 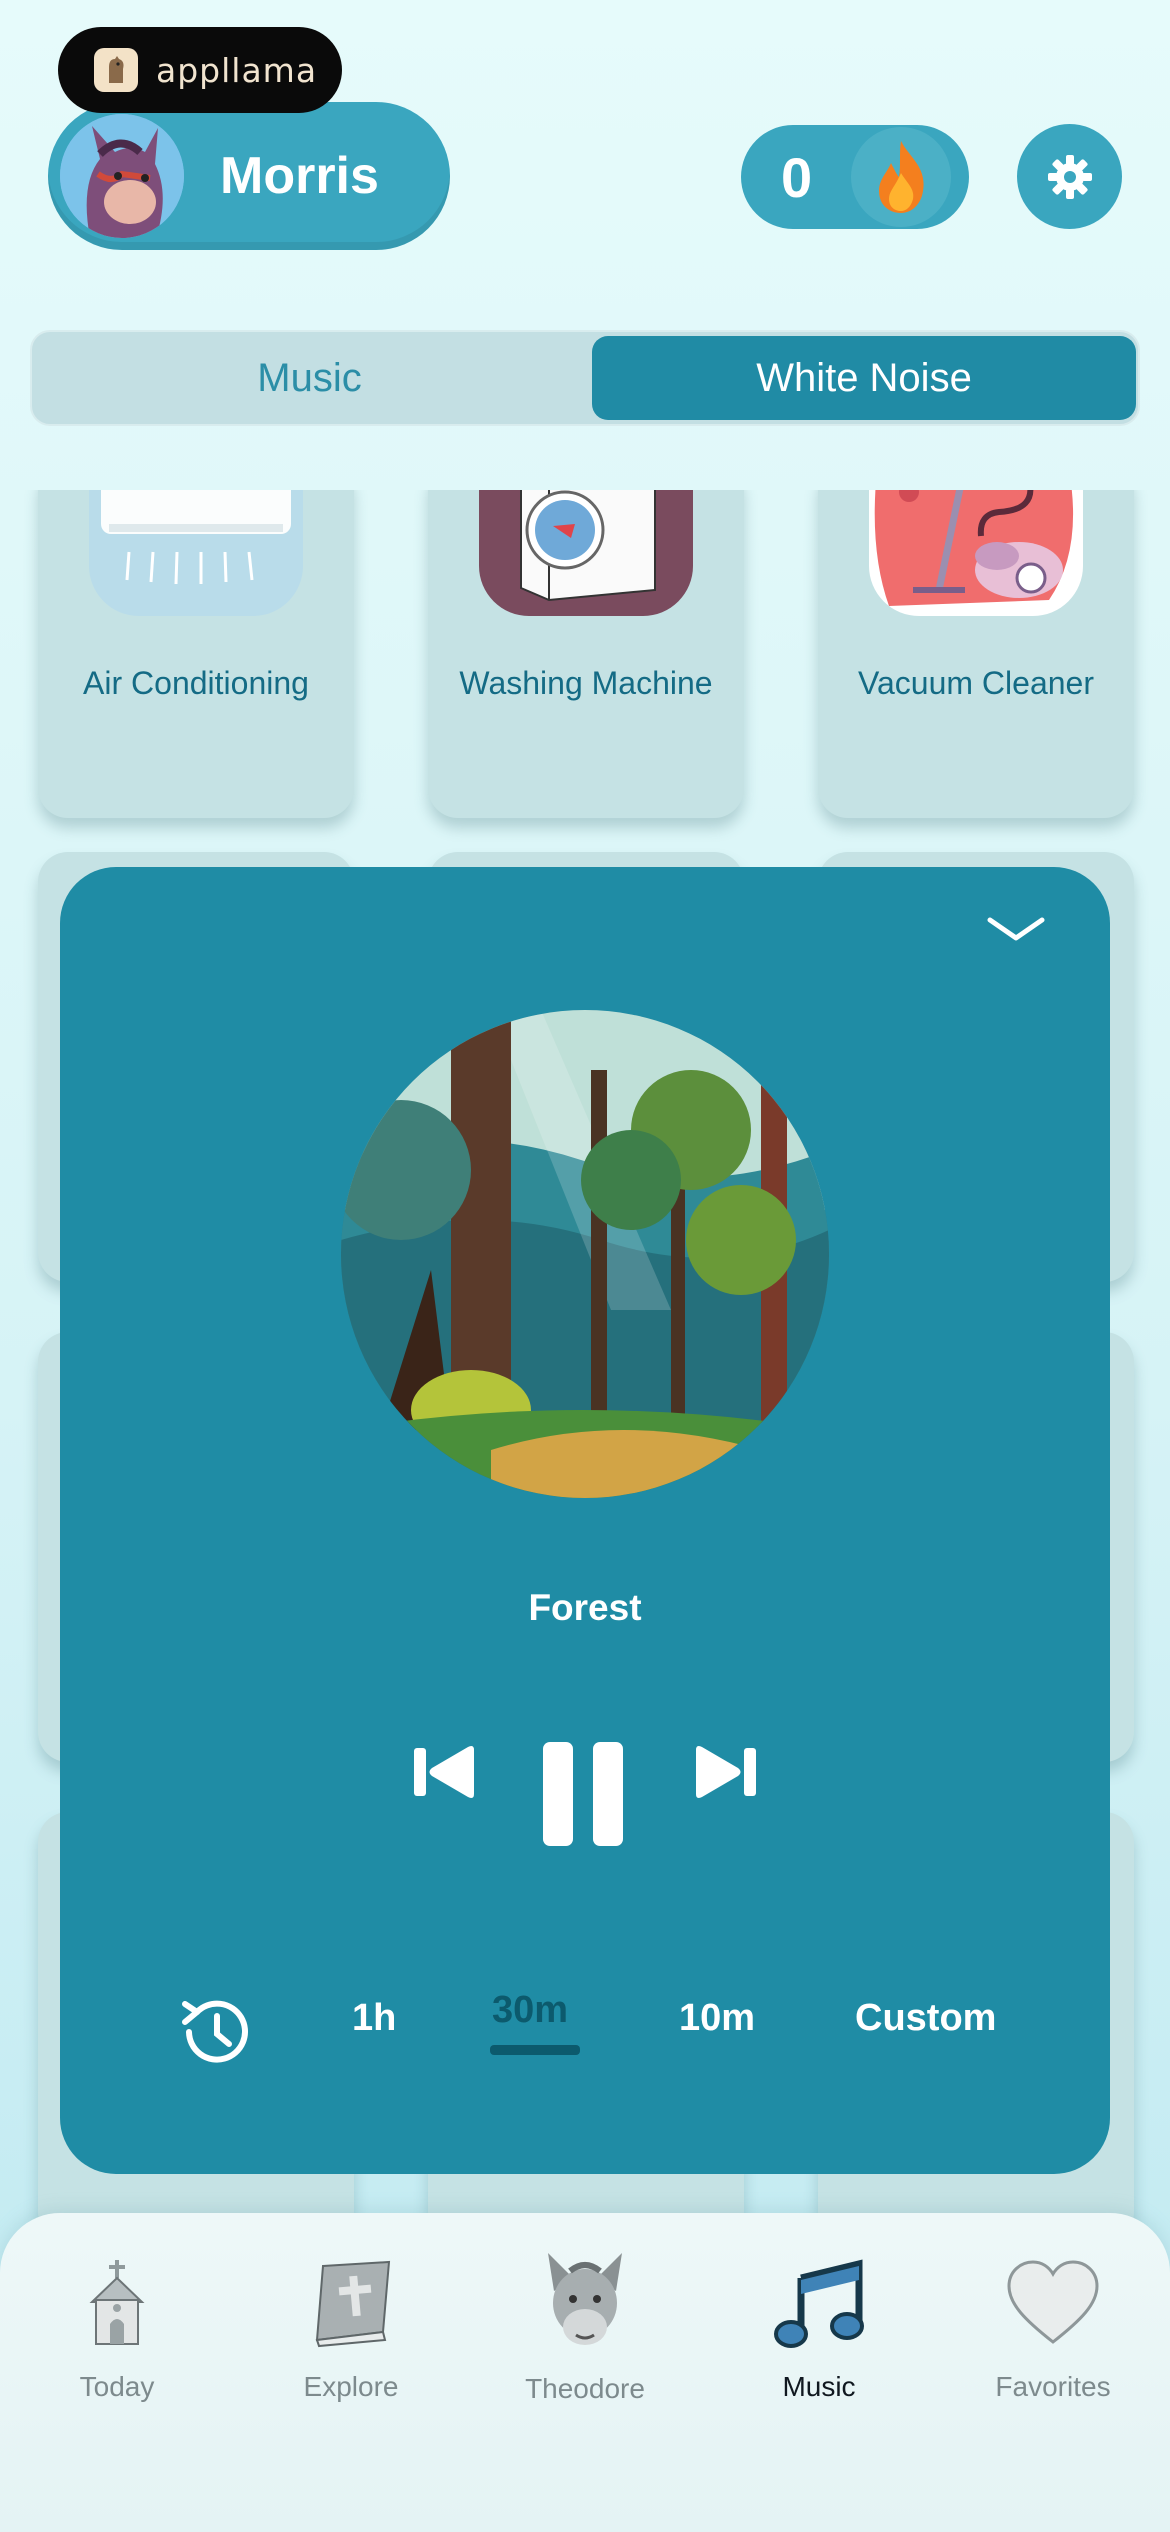 I want to click on donkey-icon, so click(x=585, y=2299).